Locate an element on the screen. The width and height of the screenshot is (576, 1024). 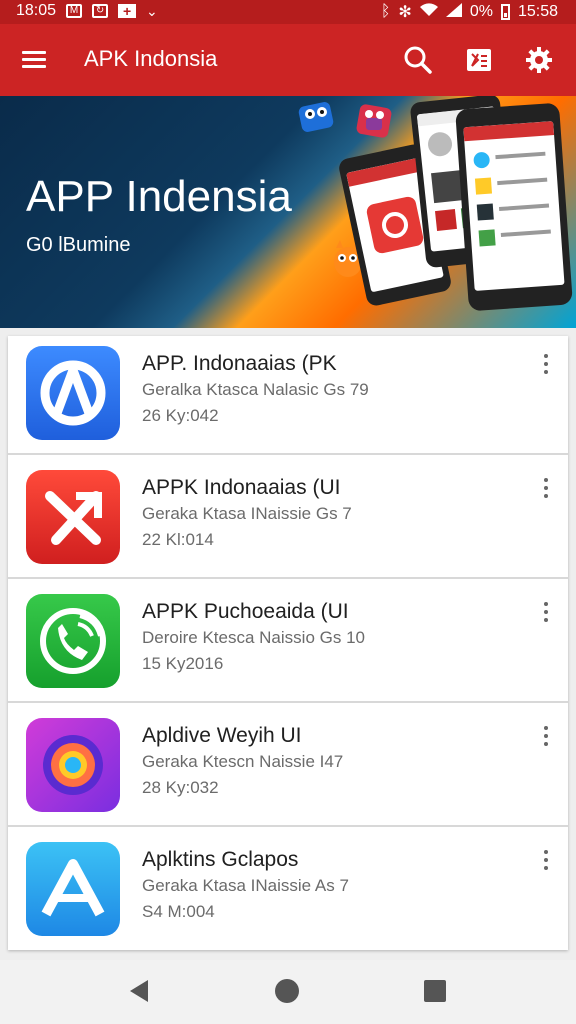
app-name: APPK Puchoeaida (UI is located at coordinates (245, 611).